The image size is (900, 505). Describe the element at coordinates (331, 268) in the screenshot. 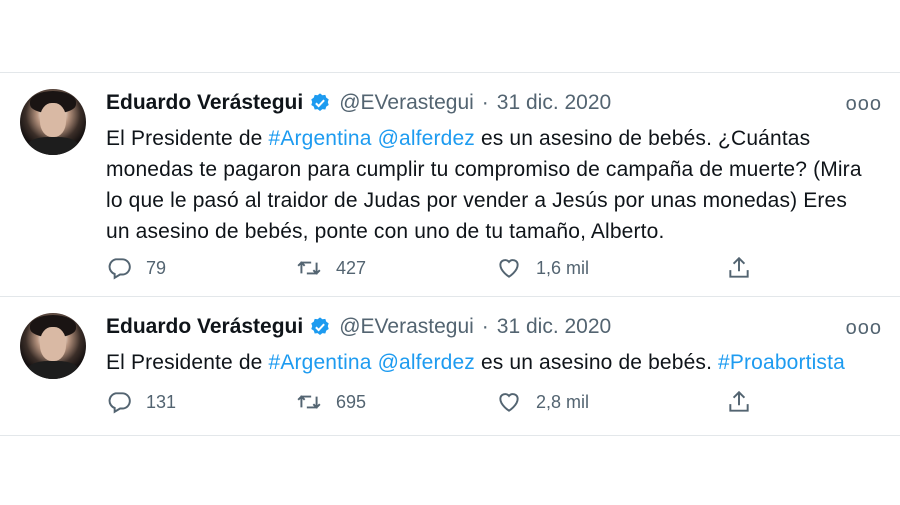

I see `retweet-button: 427` at that location.